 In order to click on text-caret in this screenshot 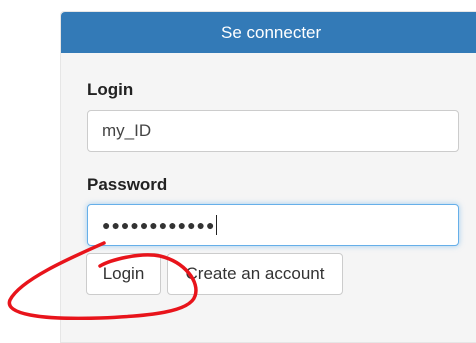, I will do `click(217, 225)`.